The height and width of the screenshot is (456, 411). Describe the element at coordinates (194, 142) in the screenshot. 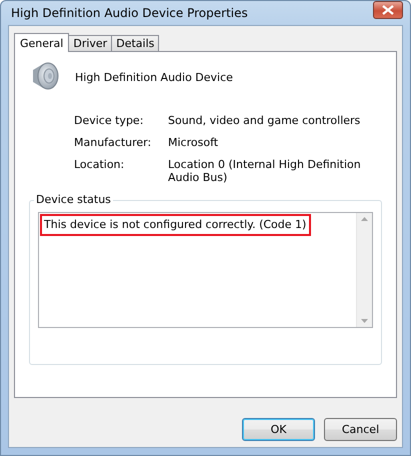

I see `property-value: Microsoft` at that location.